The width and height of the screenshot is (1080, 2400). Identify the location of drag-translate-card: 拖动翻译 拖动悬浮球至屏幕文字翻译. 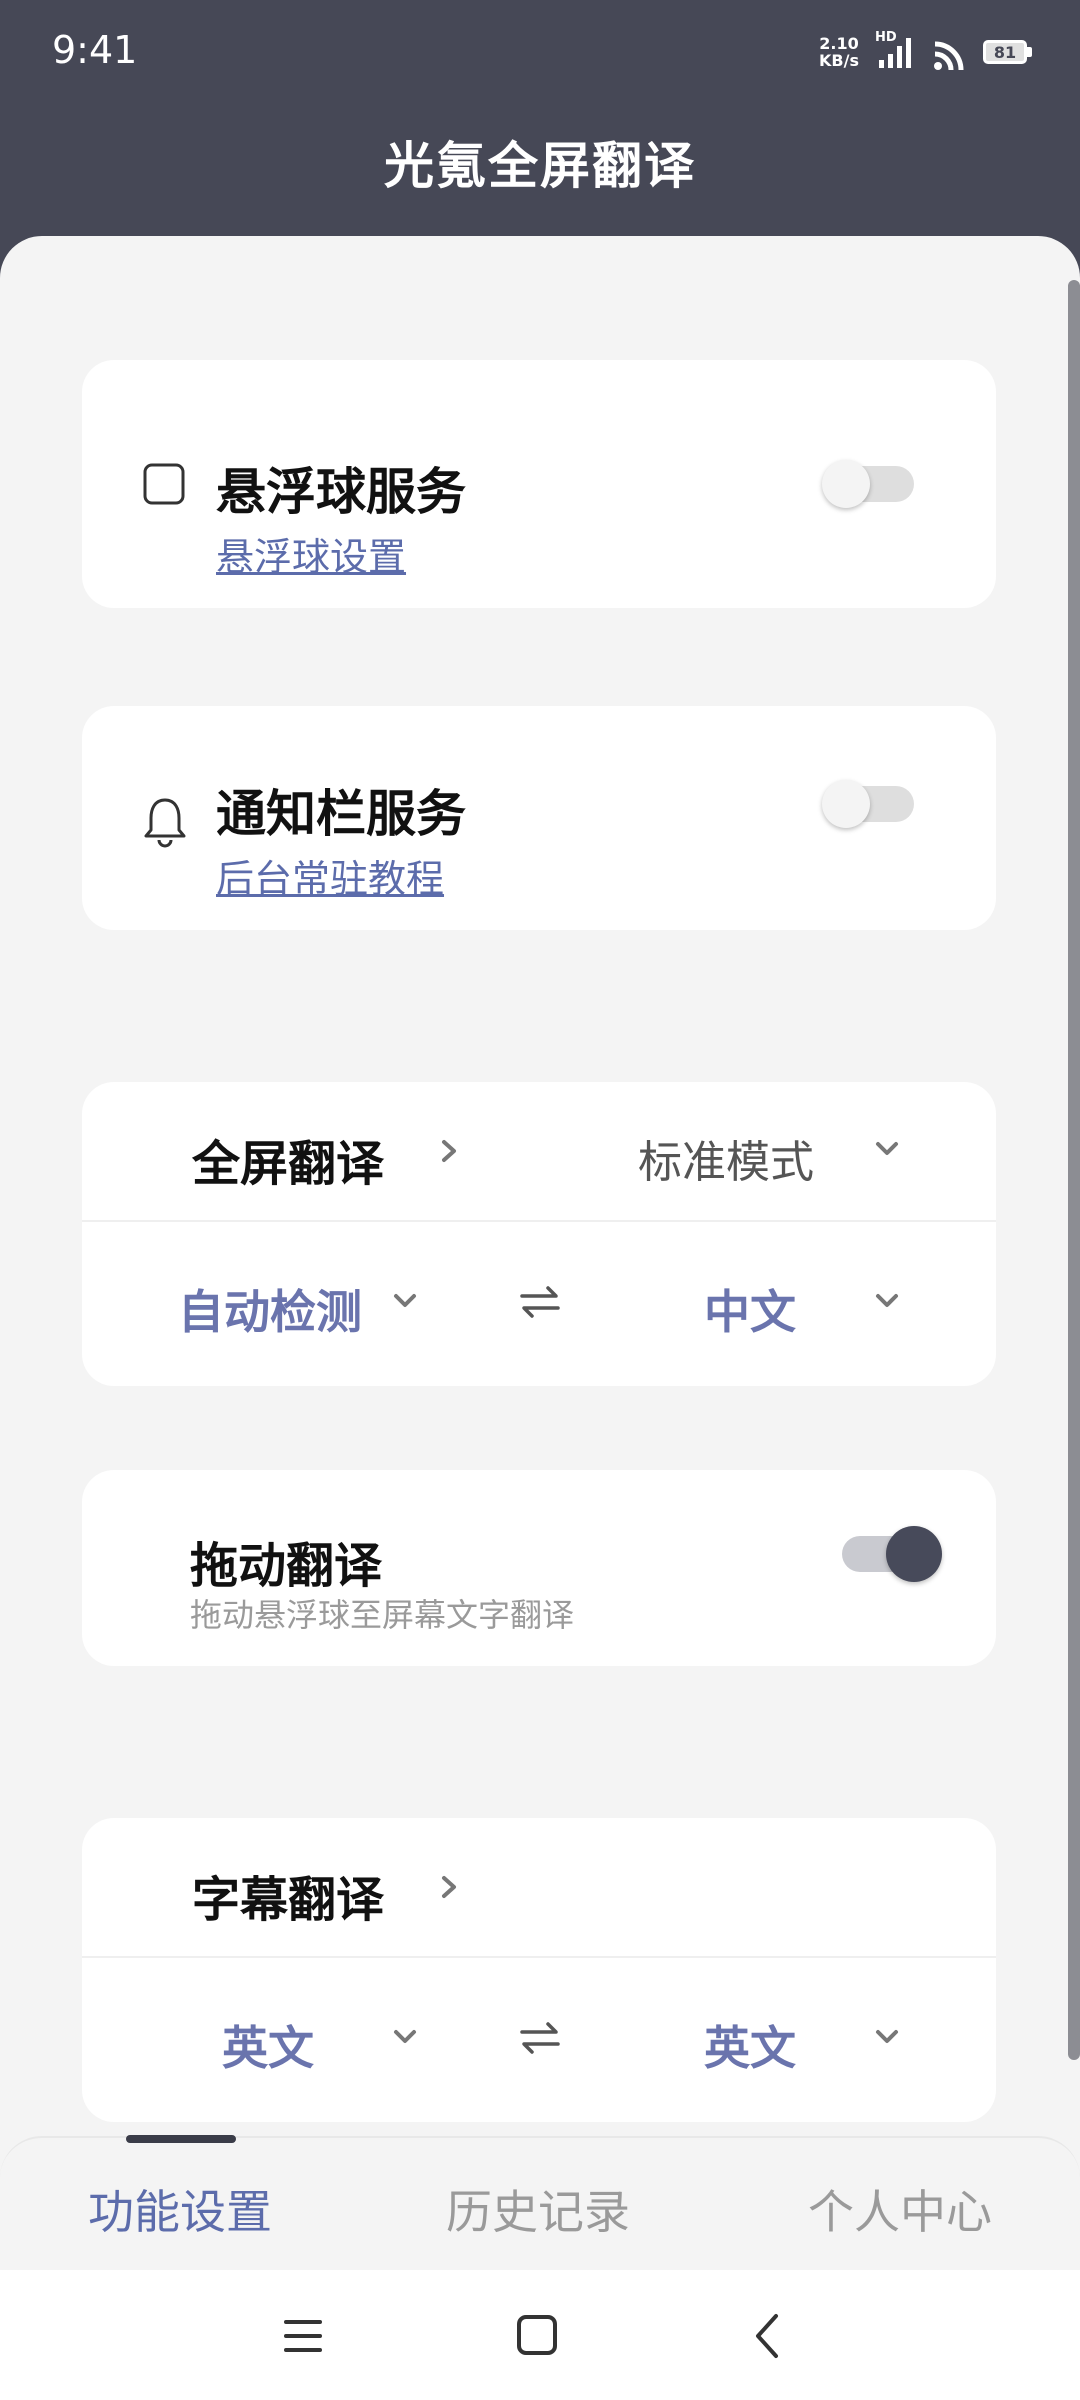
(539, 1568).